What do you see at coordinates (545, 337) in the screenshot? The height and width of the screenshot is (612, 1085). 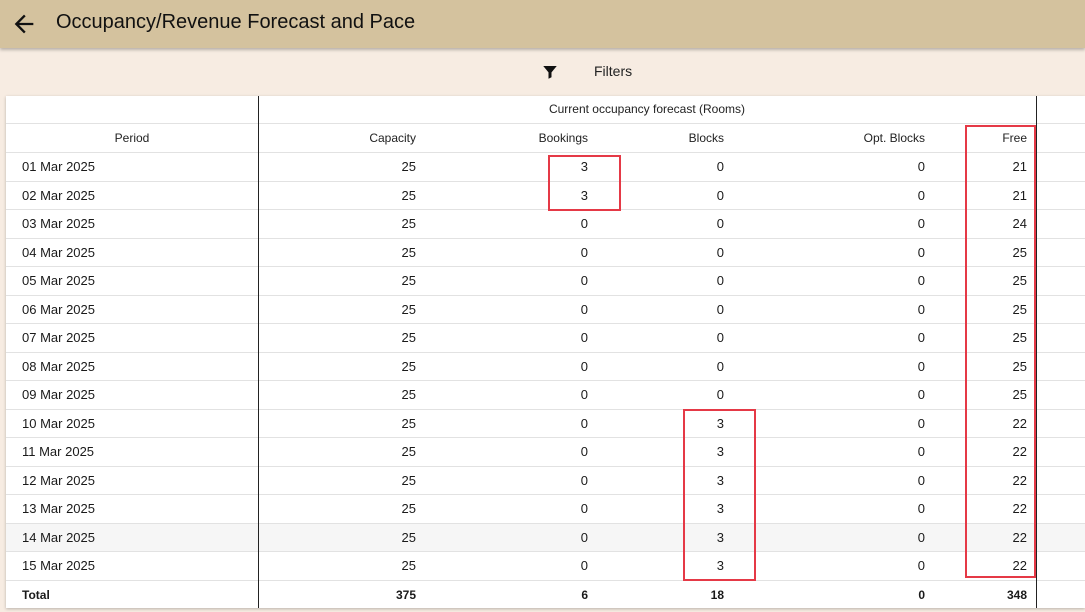 I see `table-row: 07 Mar 2025 25 0 0 0 25` at bounding box center [545, 337].